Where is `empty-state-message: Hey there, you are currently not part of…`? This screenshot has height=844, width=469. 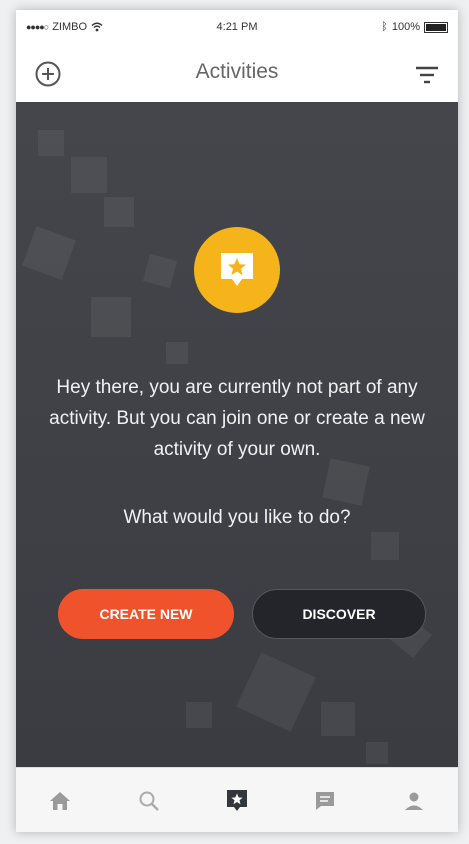
empty-state-message: Hey there, you are currently not part of… is located at coordinates (237, 418).